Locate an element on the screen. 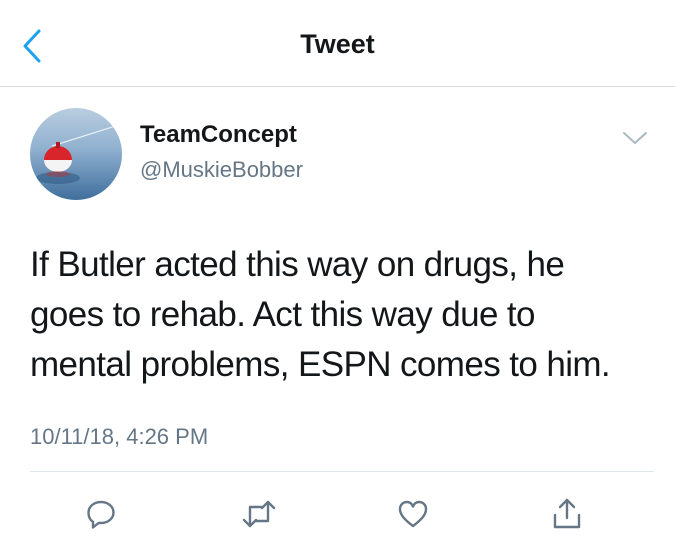 This screenshot has height=549, width=675. tweet-text-line: If Butler acted this way on drugs, he is located at coordinates (297, 264).